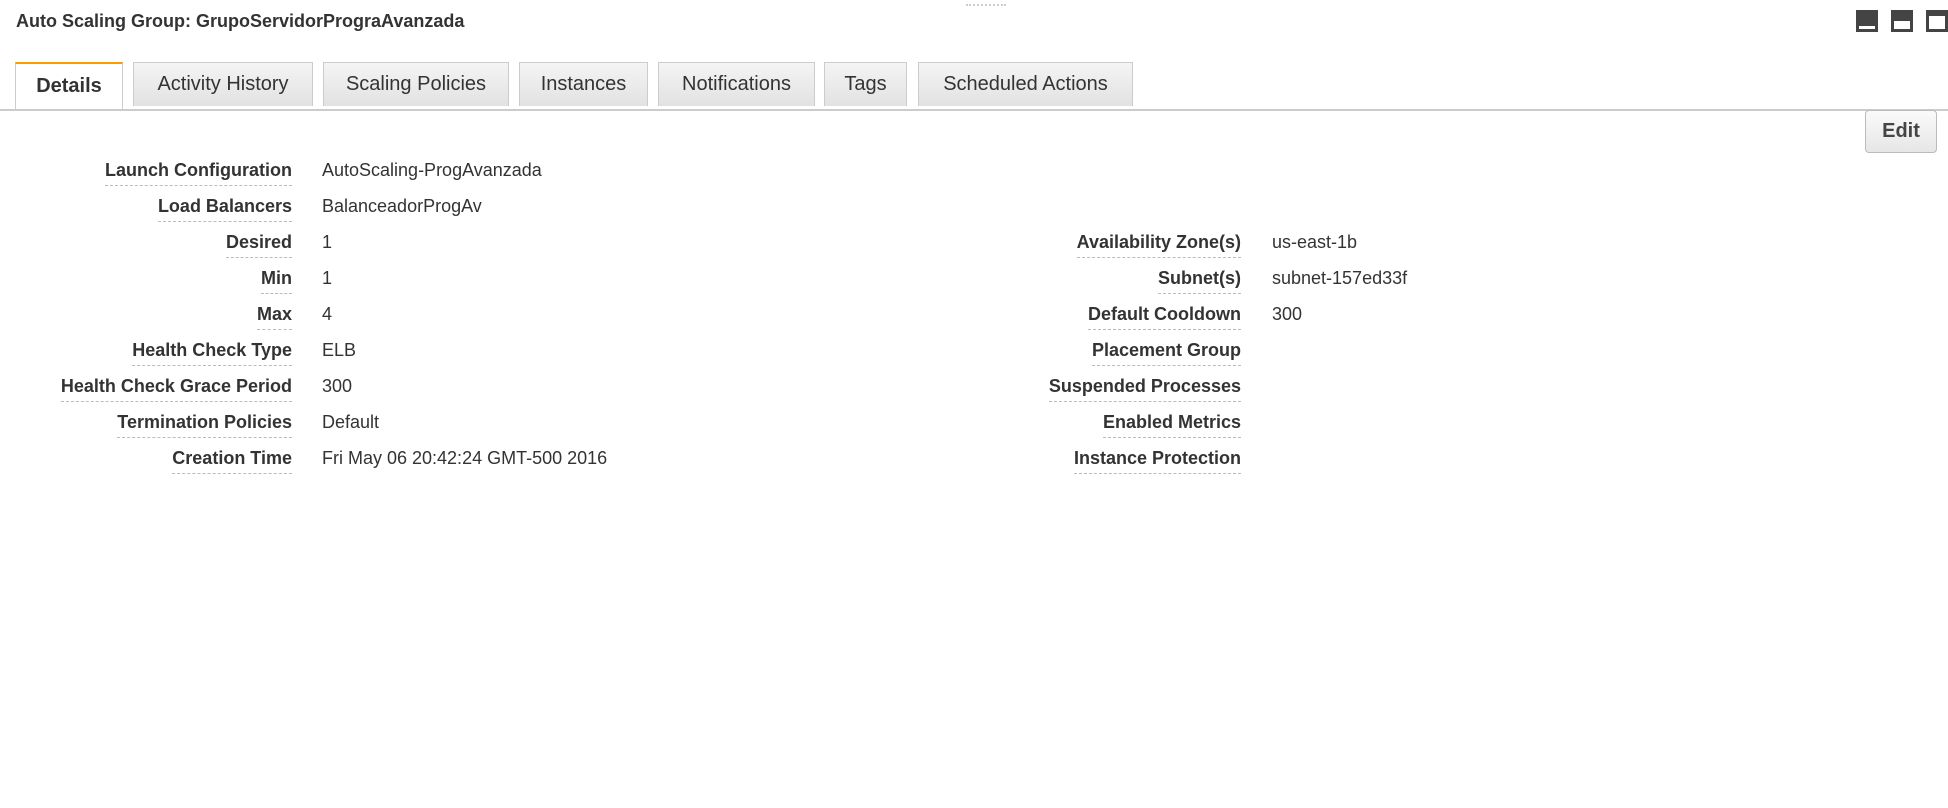 This screenshot has width=1948, height=808. I want to click on tab-tags: Tags, so click(865, 84).